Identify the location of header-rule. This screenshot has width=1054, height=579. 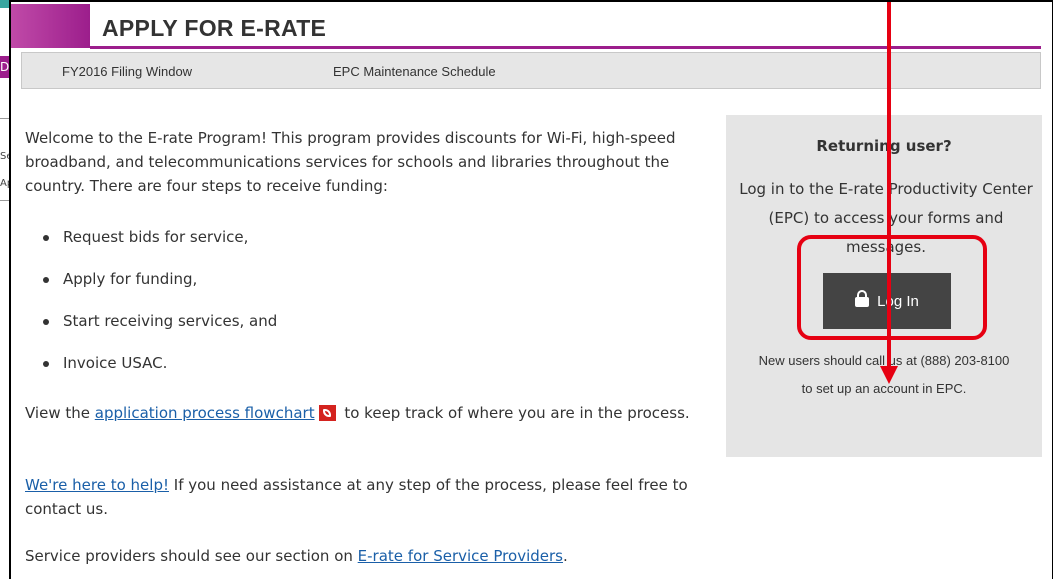
(565, 47).